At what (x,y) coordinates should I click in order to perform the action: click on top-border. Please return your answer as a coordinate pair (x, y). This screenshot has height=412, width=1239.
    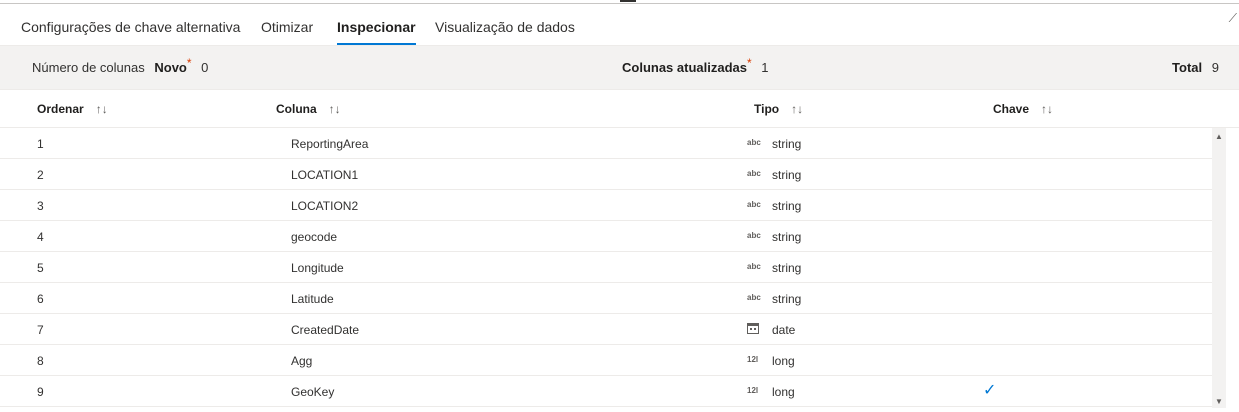
    Looking at the image, I should click on (619, 3).